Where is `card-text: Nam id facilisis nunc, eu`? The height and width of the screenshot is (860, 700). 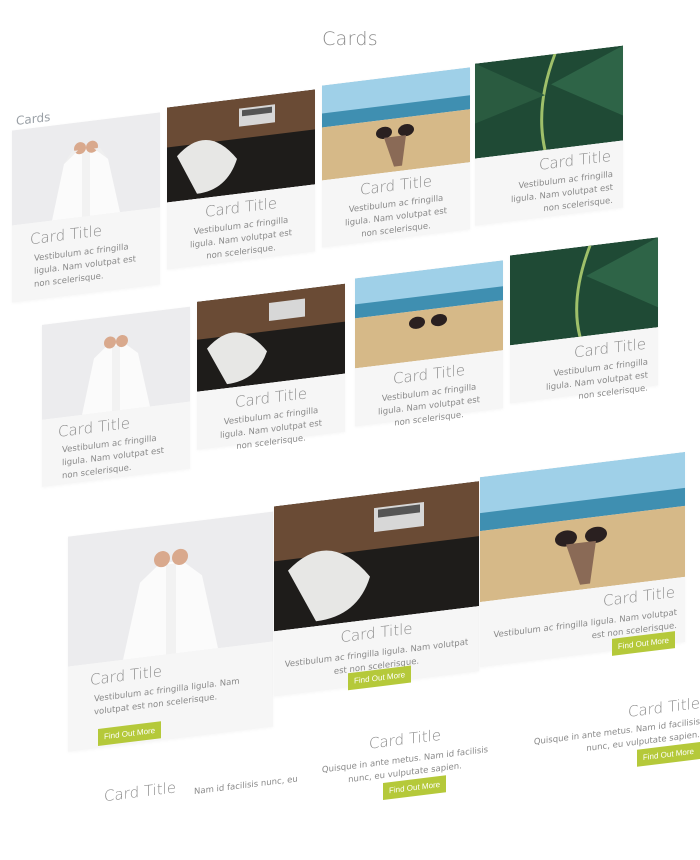
card-text: Nam id facilisis nunc, eu is located at coordinates (246, 786).